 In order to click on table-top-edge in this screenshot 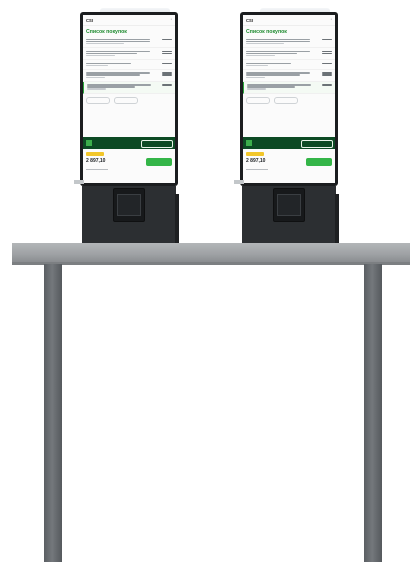, I will do `click(211, 263)`.